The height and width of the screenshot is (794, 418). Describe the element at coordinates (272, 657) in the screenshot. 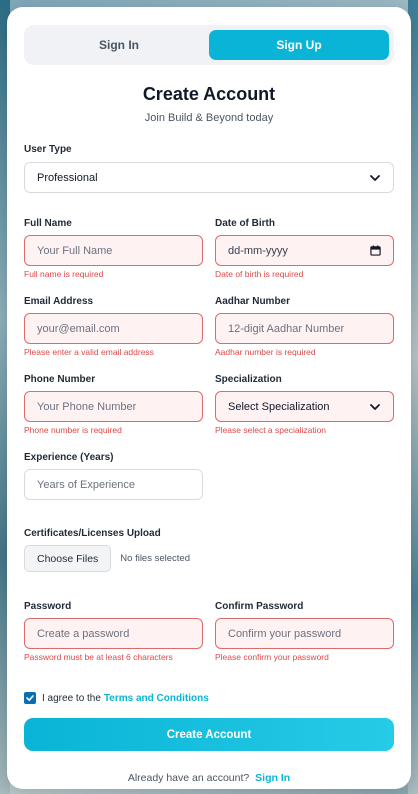

I see `confirm-password-error: Please confirm your password` at that location.